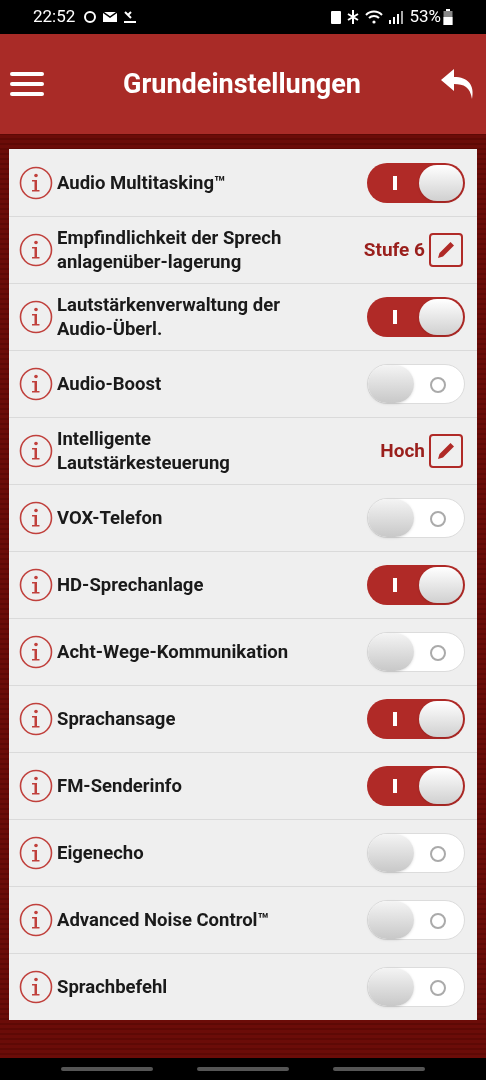 This screenshot has width=486, height=1080. I want to click on setting-label: VOX-Telefon, so click(110, 518).